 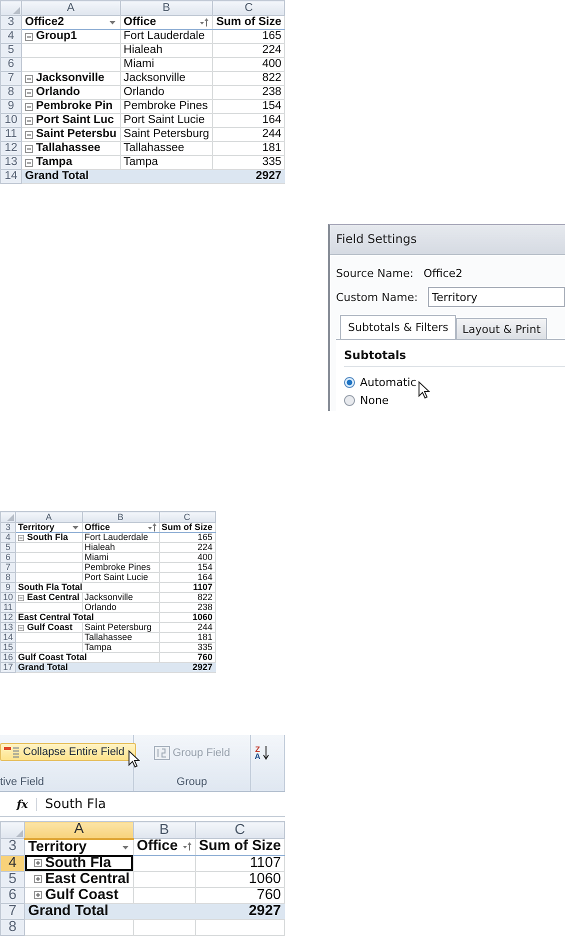 What do you see at coordinates (205, 577) in the screenshot?
I see `table-cell: 164` at bounding box center [205, 577].